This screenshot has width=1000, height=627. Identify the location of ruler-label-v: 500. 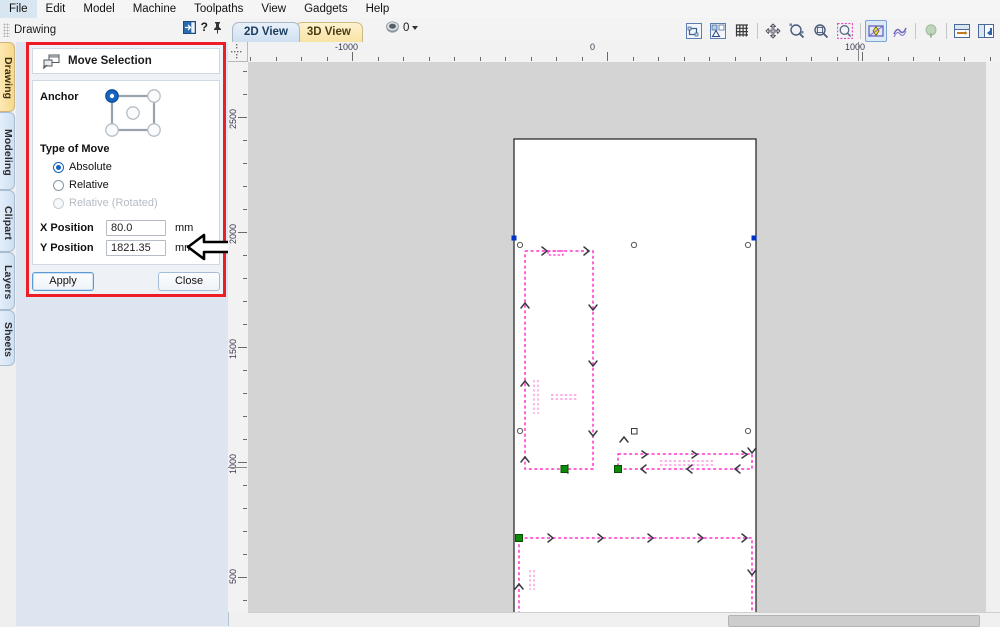
(233, 577).